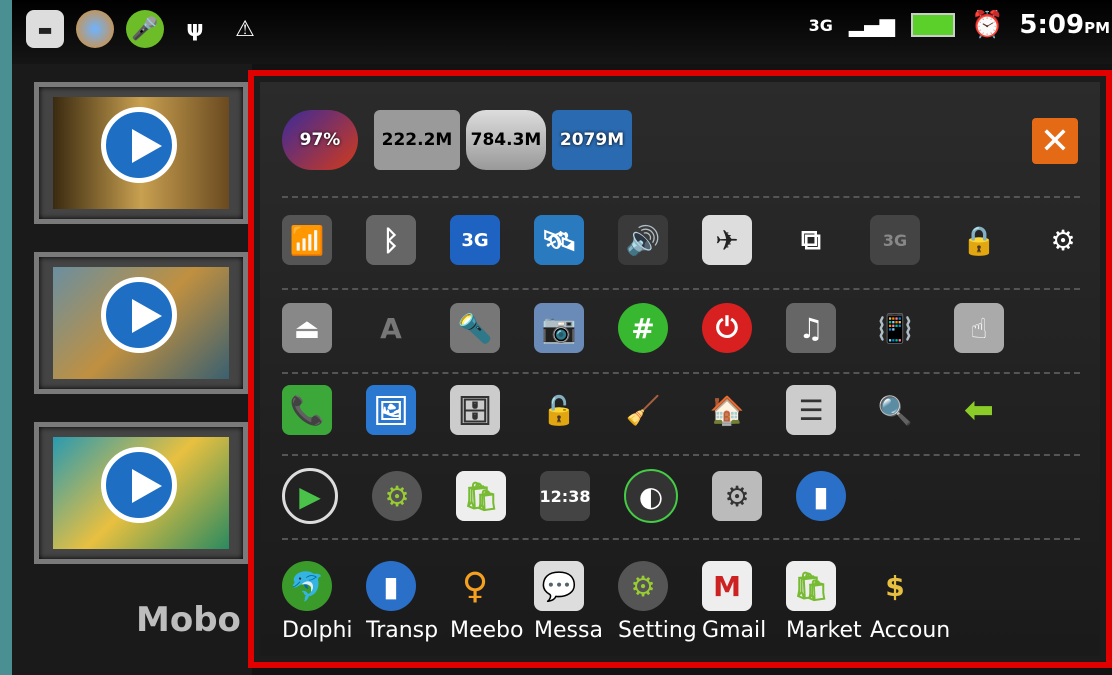 The image size is (1112, 675). What do you see at coordinates (307, 410) in the screenshot?
I see `phone-icon: 📞` at bounding box center [307, 410].